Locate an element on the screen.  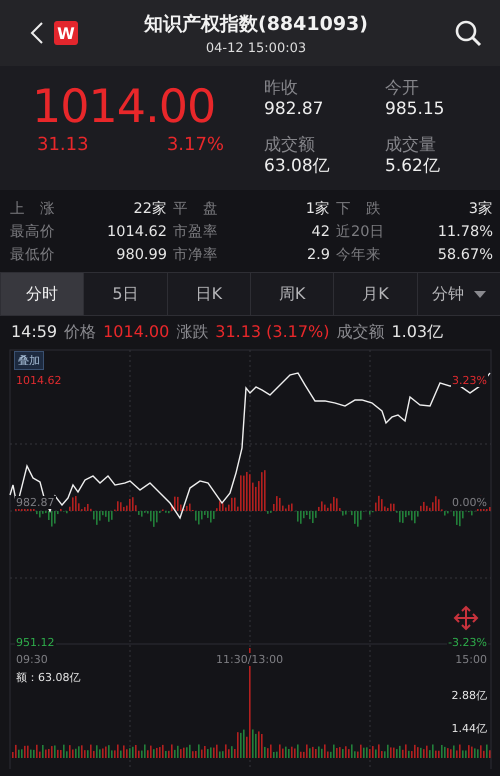
volume-axis-label: 1.44亿 is located at coordinates (469, 728).